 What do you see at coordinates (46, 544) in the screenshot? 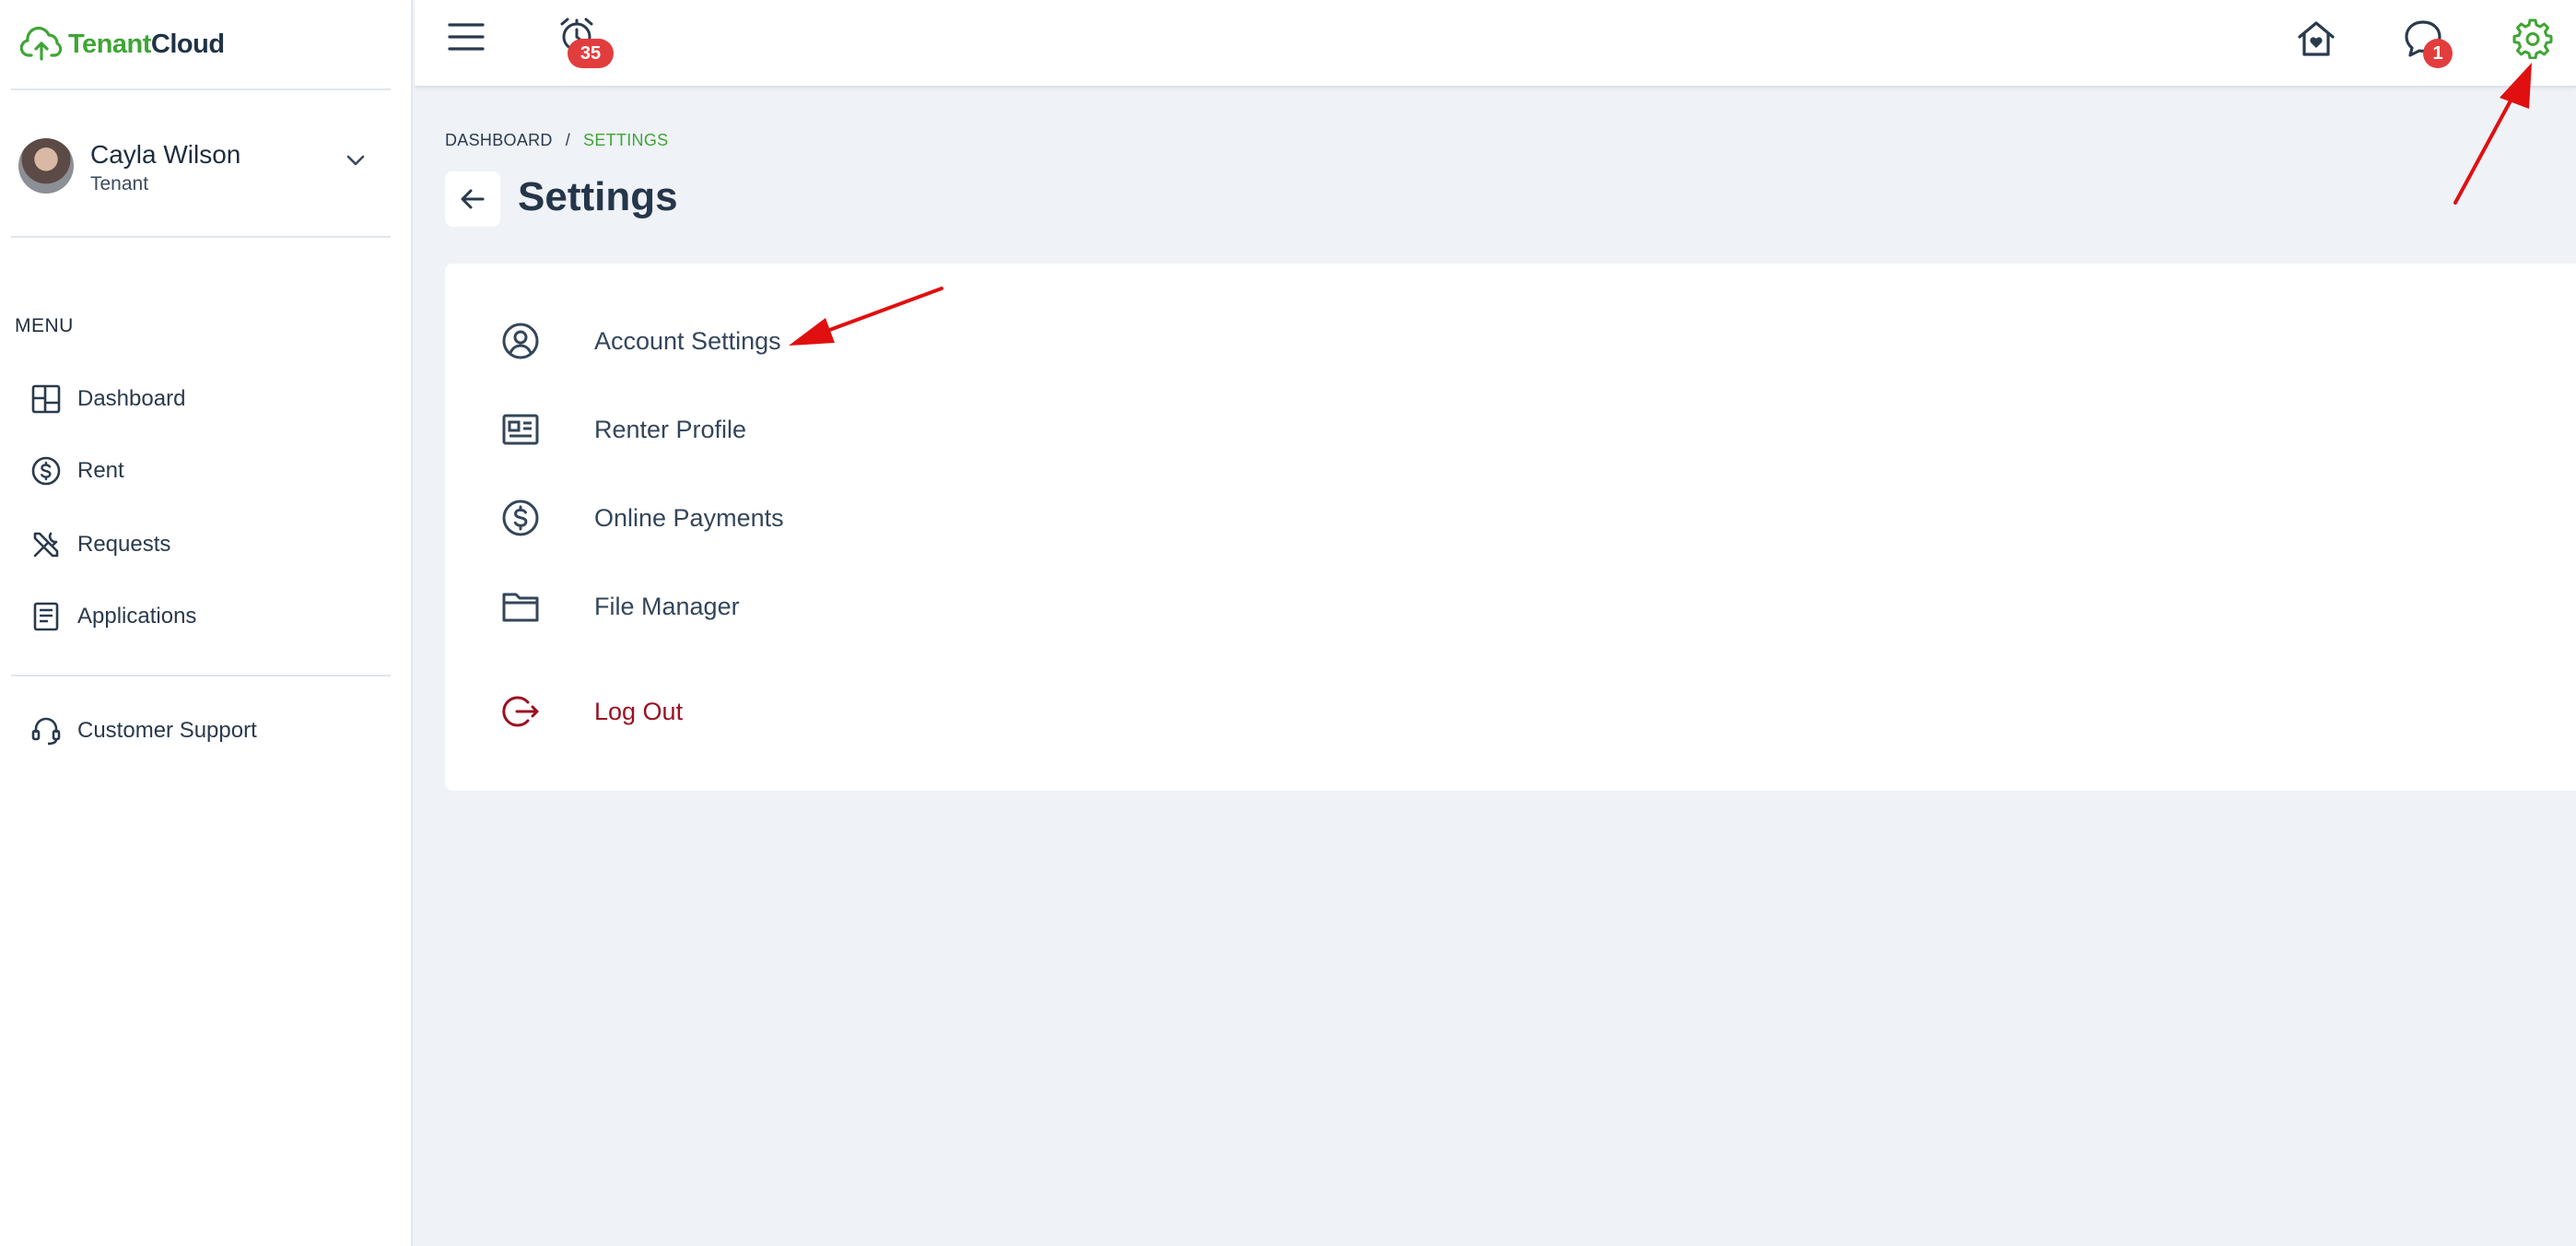
I see `tools-icon` at bounding box center [46, 544].